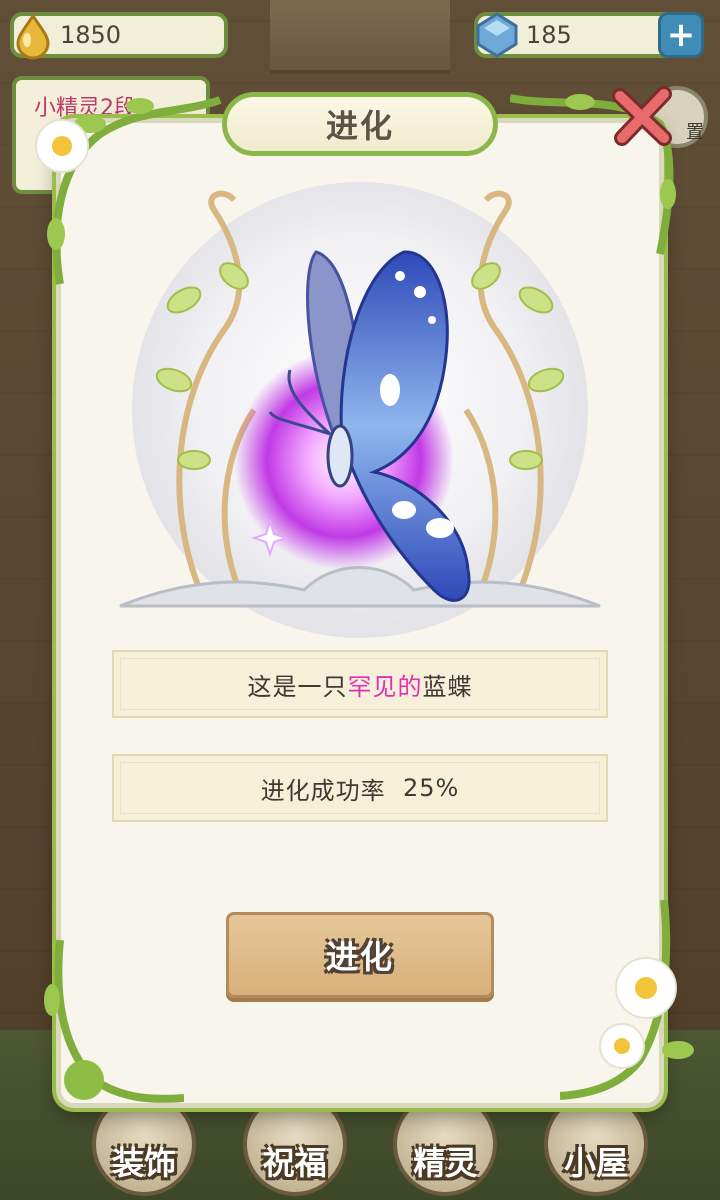  What do you see at coordinates (642, 116) in the screenshot?
I see `close-icon` at bounding box center [642, 116].